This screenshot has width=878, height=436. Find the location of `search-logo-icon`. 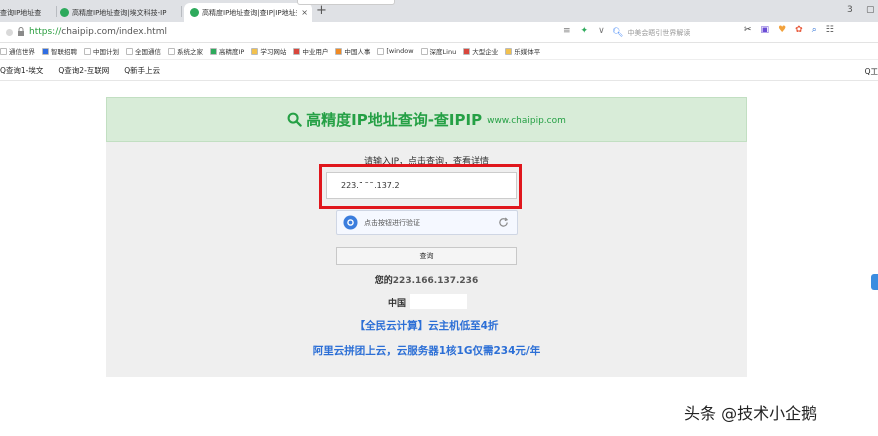

search-logo-icon is located at coordinates (294, 119).